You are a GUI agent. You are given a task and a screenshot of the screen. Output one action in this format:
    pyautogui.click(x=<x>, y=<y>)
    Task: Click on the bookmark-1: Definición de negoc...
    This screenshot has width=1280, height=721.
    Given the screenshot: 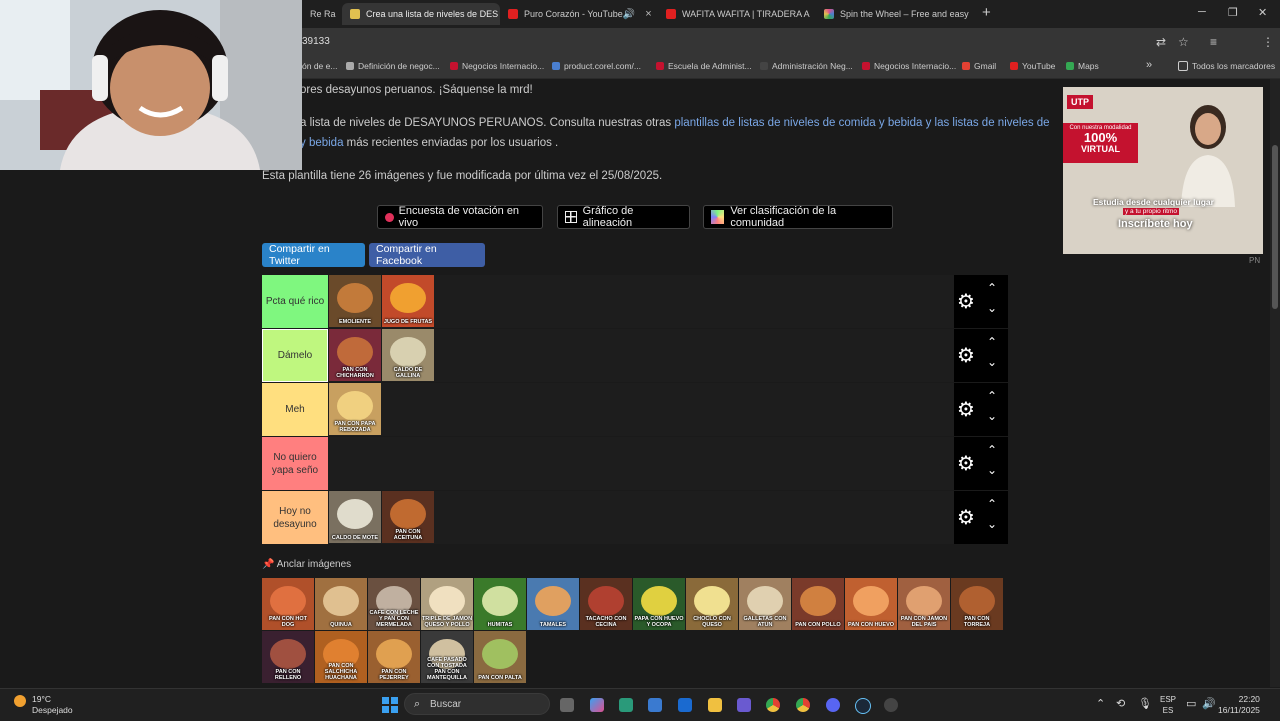 What is the action you would take?
    pyautogui.click(x=393, y=66)
    